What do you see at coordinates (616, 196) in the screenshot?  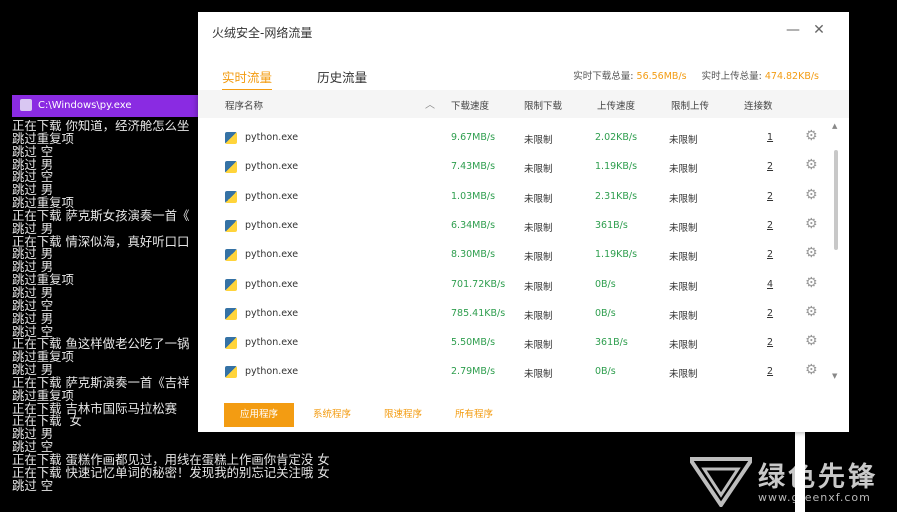 I see `upload-speed: 2.31KB/s` at bounding box center [616, 196].